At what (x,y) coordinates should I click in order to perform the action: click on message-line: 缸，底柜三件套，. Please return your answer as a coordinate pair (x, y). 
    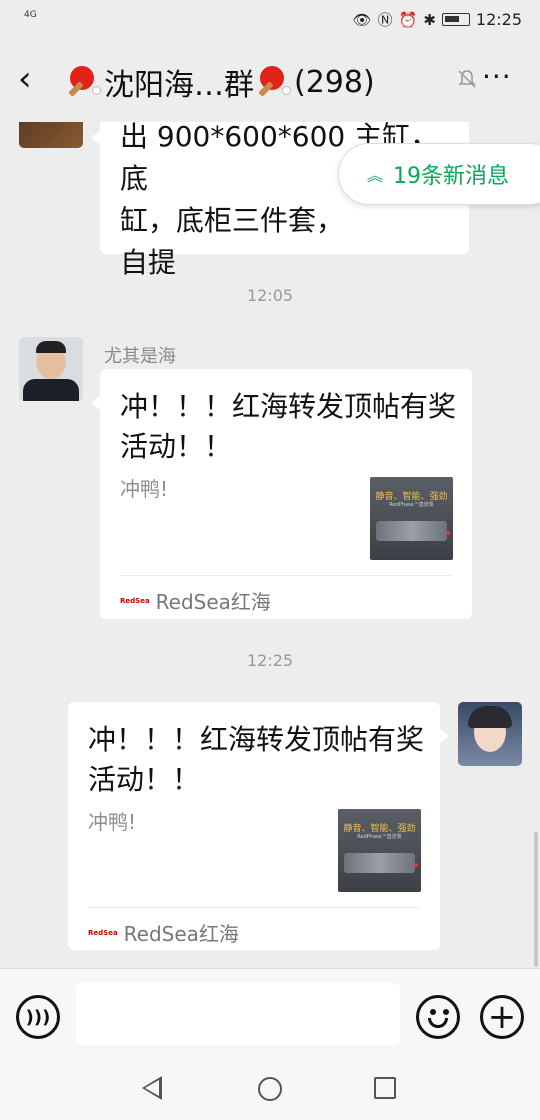
    Looking at the image, I should click on (232, 220).